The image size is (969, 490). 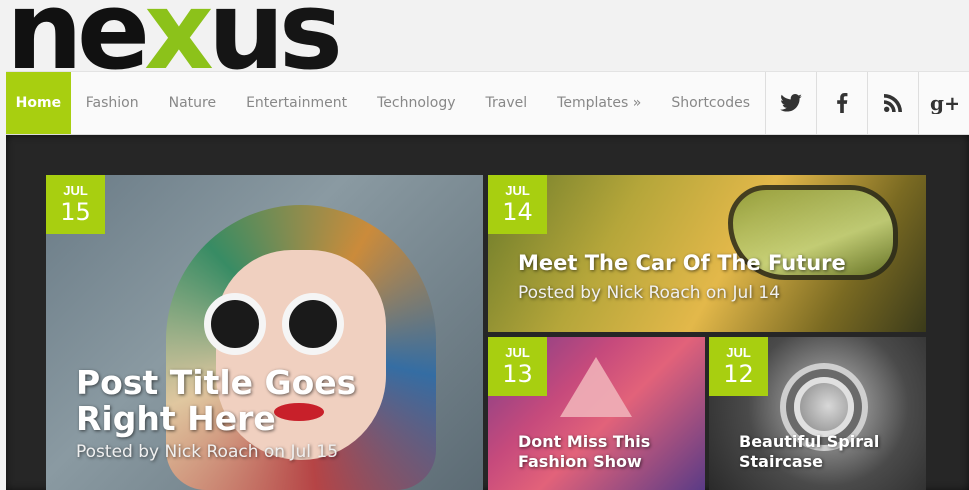 I want to click on nav-item-fashion: Fashion, so click(x=112, y=103).